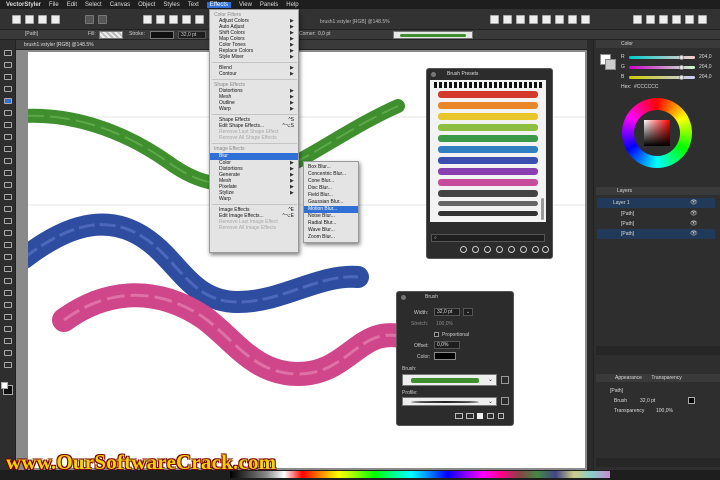  I want to click on eraser-tool-icon, so click(8, 125).